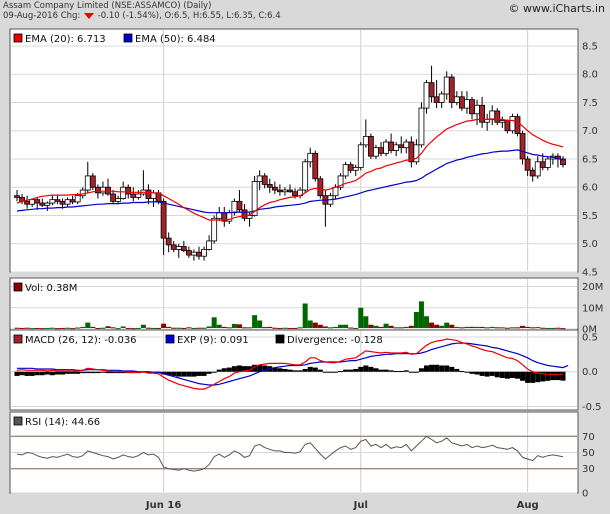 This screenshot has width=610, height=514. What do you see at coordinates (592, 407) in the screenshot?
I see `macd-tick-label: -0.5` at bounding box center [592, 407].